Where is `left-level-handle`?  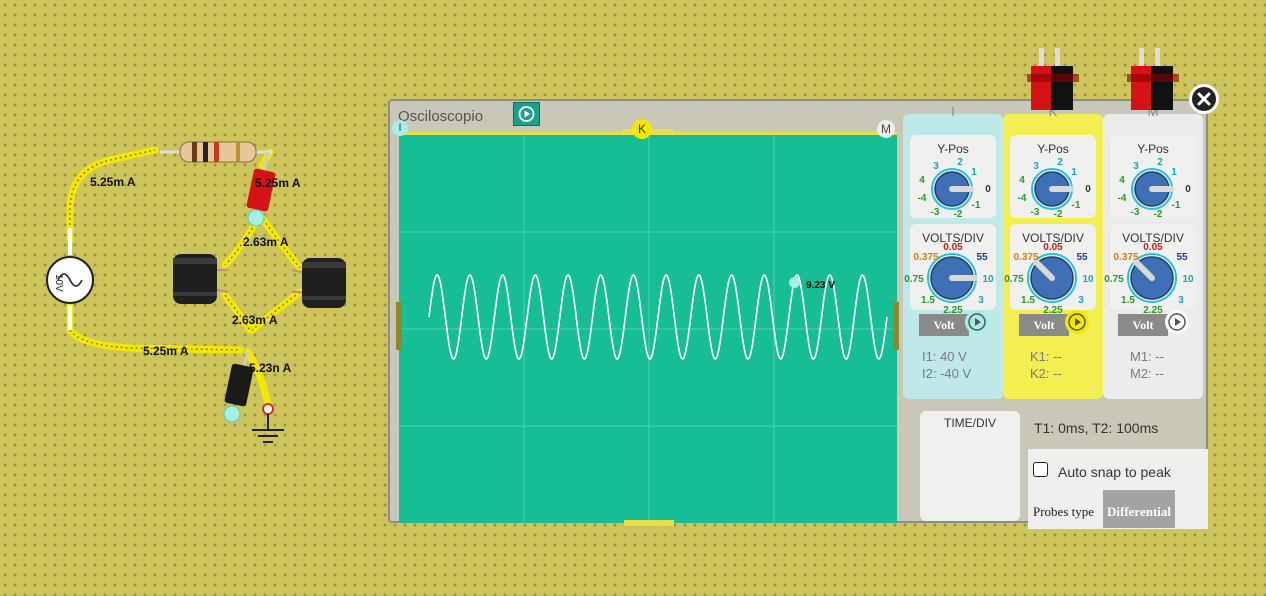 left-level-handle is located at coordinates (399, 326).